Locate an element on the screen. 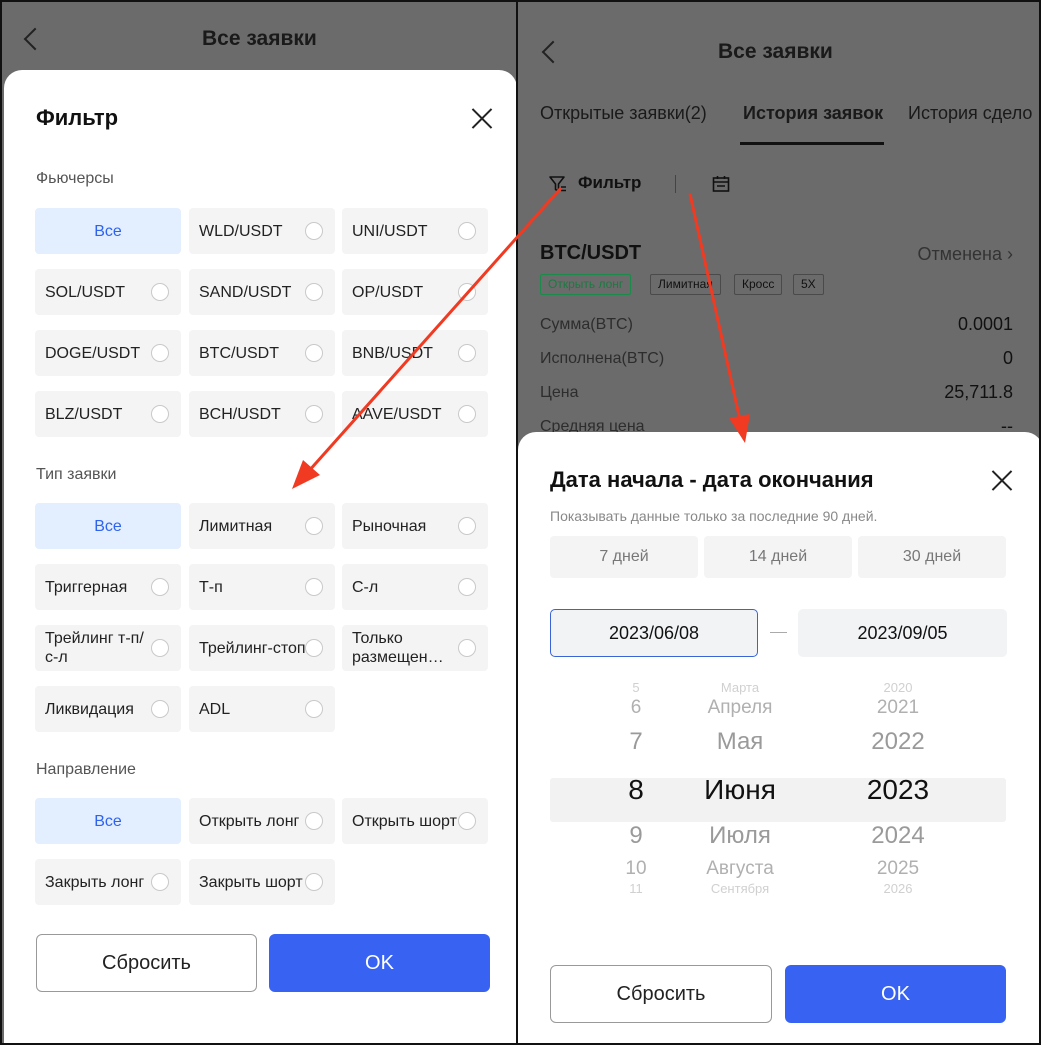 The image size is (1041, 1045). picker-month: Марта is located at coordinates (740, 687).